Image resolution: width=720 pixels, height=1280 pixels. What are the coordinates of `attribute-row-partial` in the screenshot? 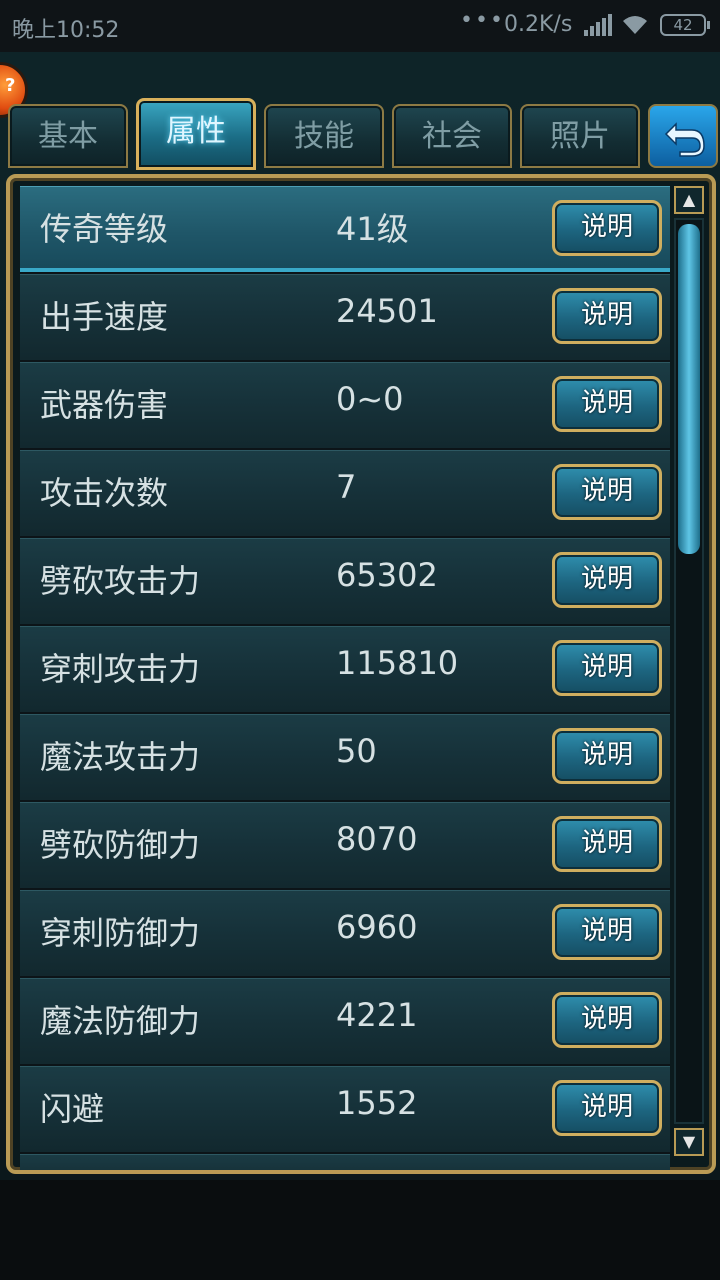 It's located at (345, 1162).